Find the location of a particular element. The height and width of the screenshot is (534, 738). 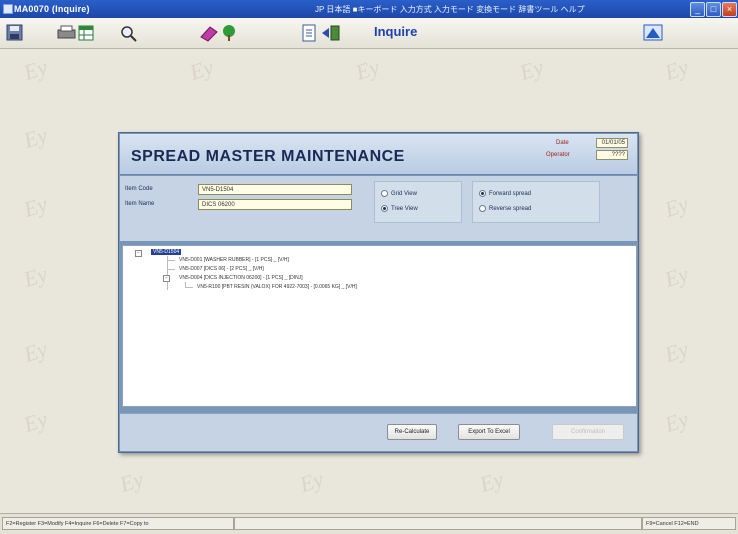

mode-label: Inquire is located at coordinates (396, 31).